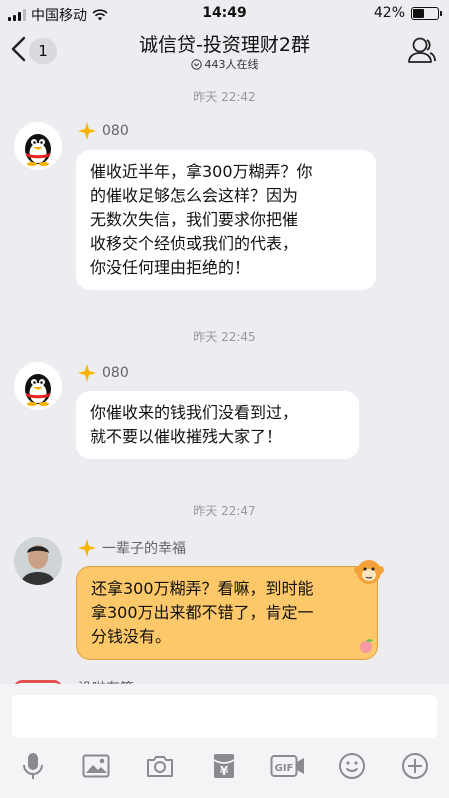  I want to click on message-bubble-highlight: 还拿300万糊弄？看嘛，到时能 拿300万出来都不错了，肯定一 分钱没有。, so click(227, 613).